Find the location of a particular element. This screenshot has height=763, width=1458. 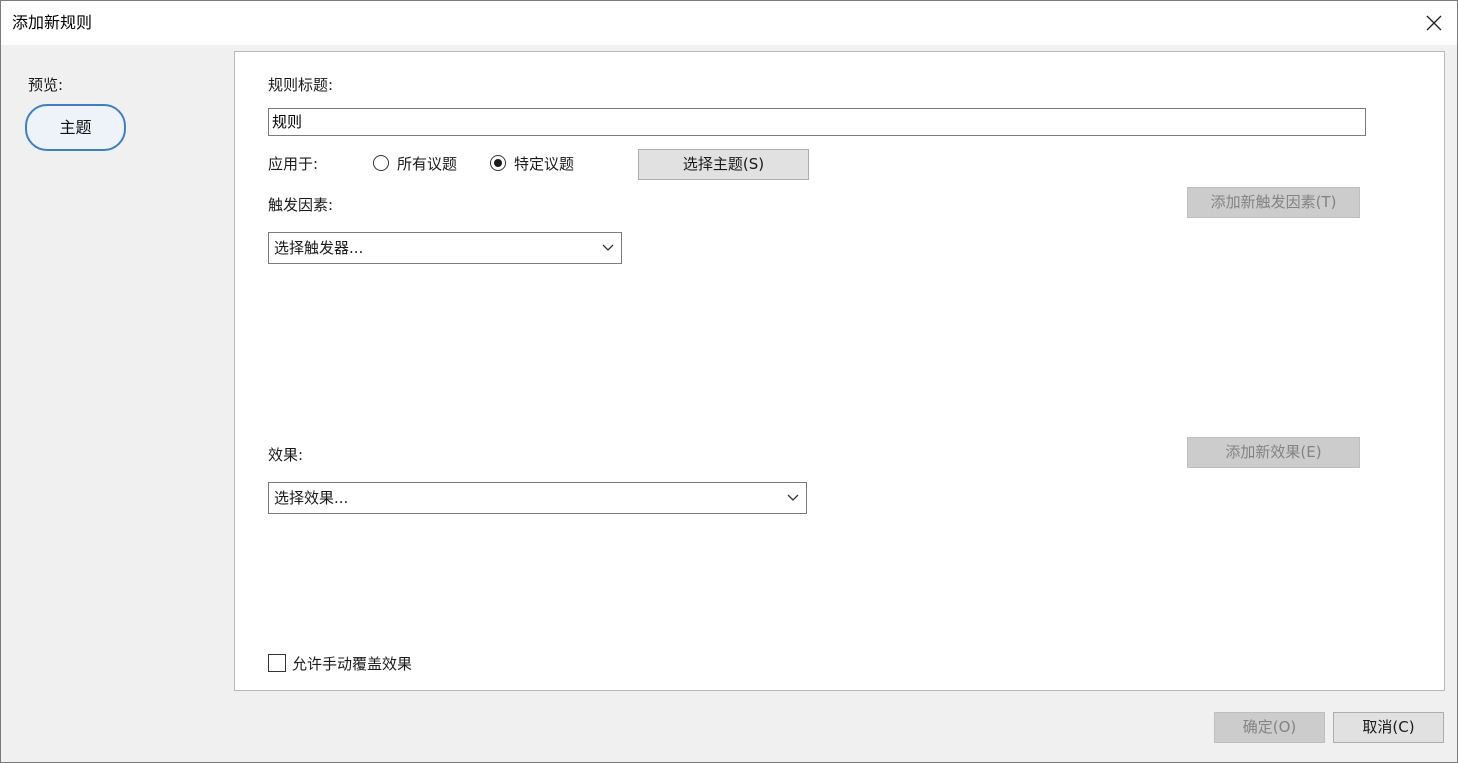

close-button is located at coordinates (1434, 23).